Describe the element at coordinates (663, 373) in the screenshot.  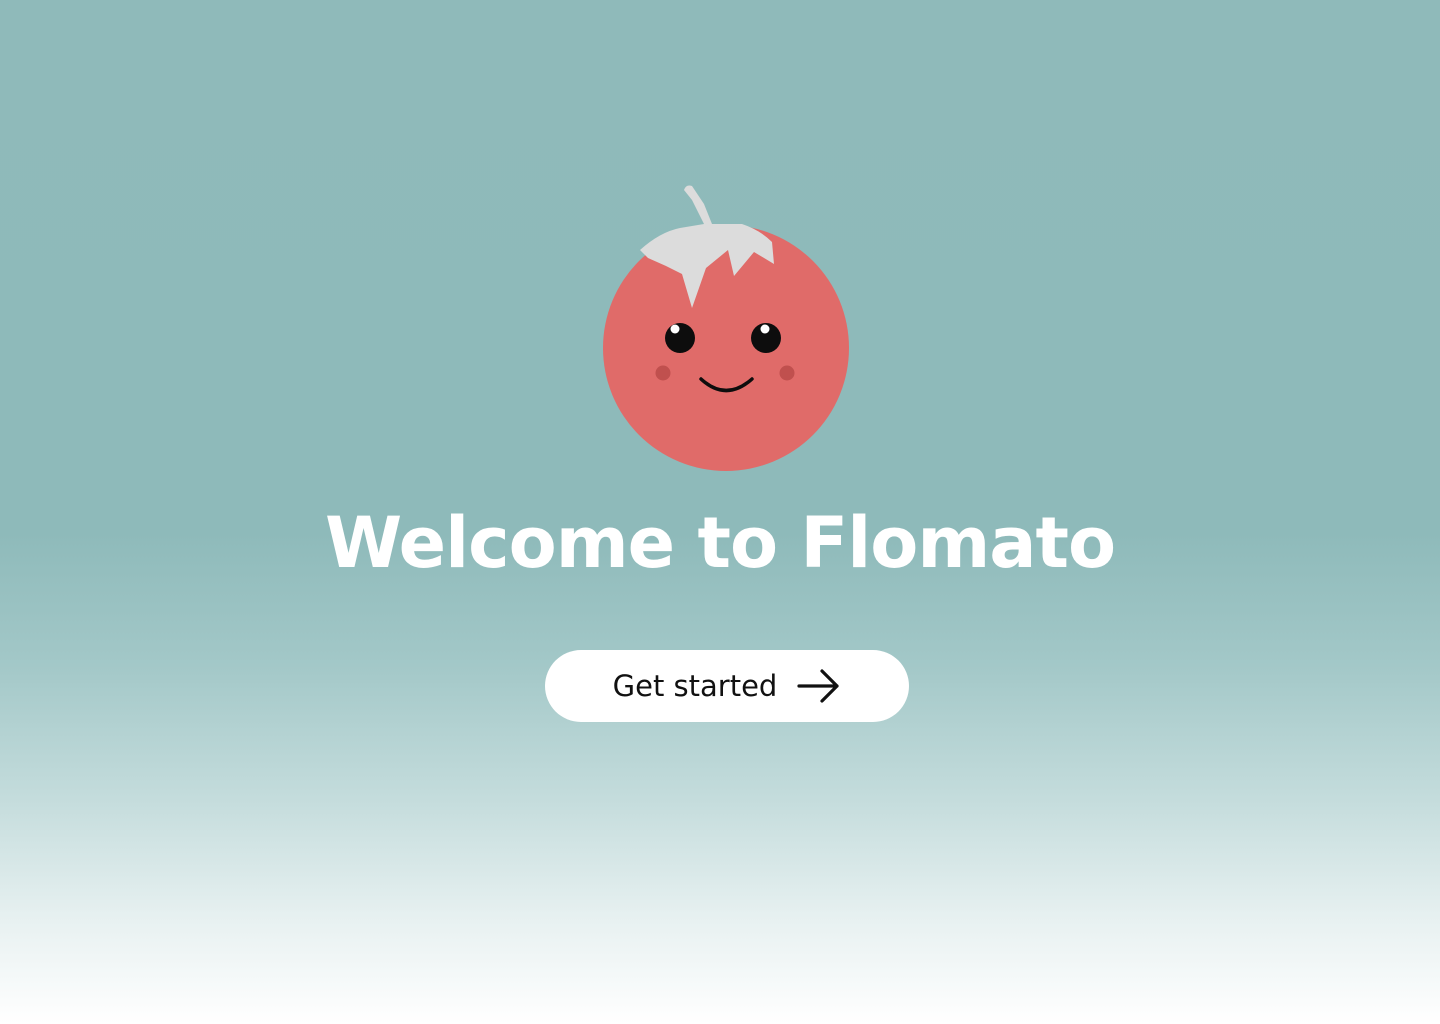
I see `left-cheek` at that location.